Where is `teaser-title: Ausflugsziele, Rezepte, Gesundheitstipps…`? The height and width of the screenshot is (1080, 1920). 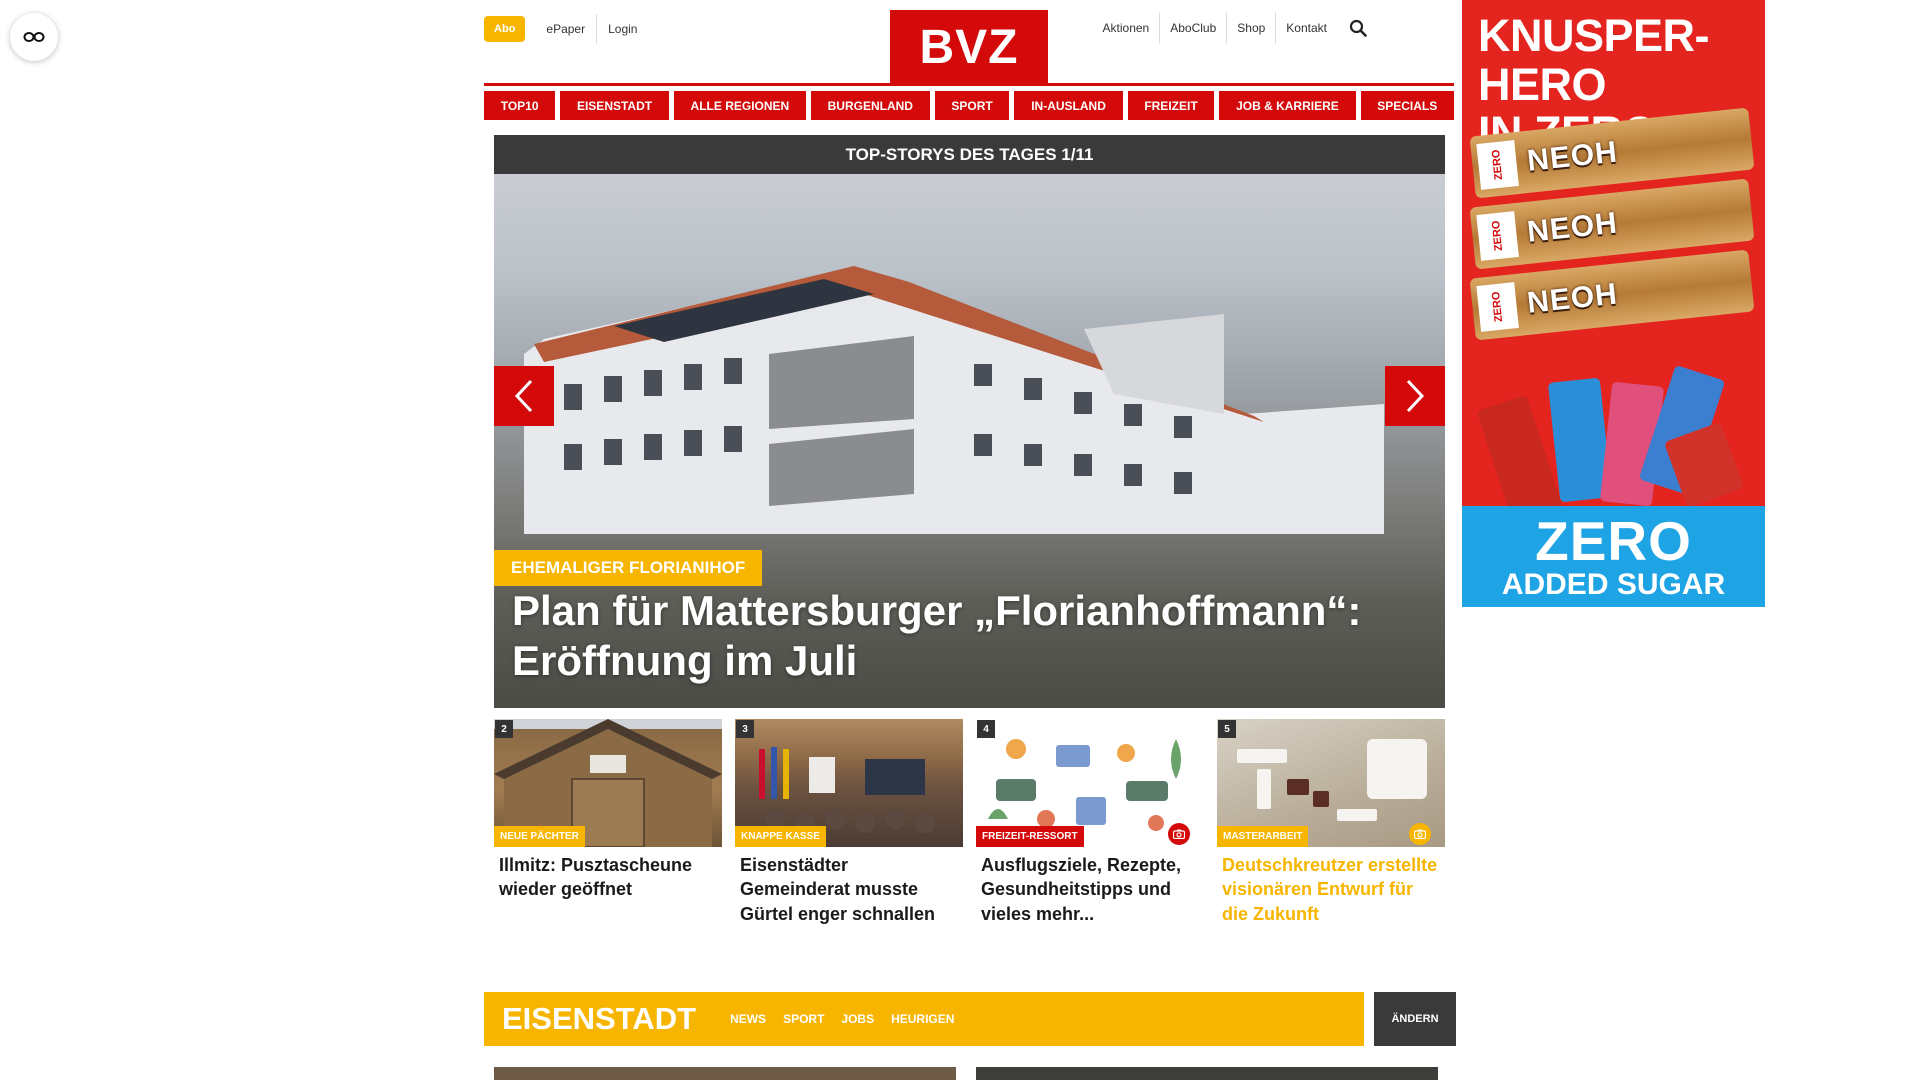 teaser-title: Ausflugsziele, Rezepte, Gesundheitstipps… is located at coordinates (1090, 886).